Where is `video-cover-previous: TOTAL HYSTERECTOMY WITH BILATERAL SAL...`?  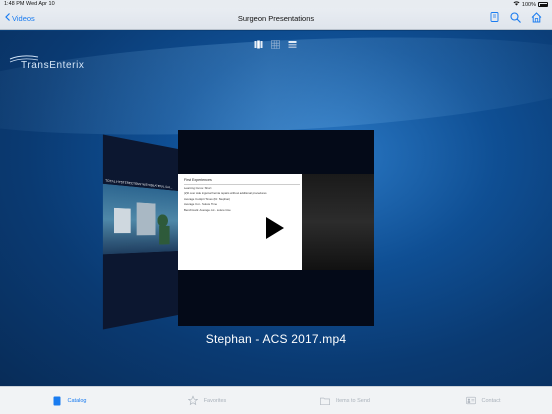 video-cover-previous: TOTAL HYSTERECTOMY WITH BILATERAL SAL... is located at coordinates (140, 232).